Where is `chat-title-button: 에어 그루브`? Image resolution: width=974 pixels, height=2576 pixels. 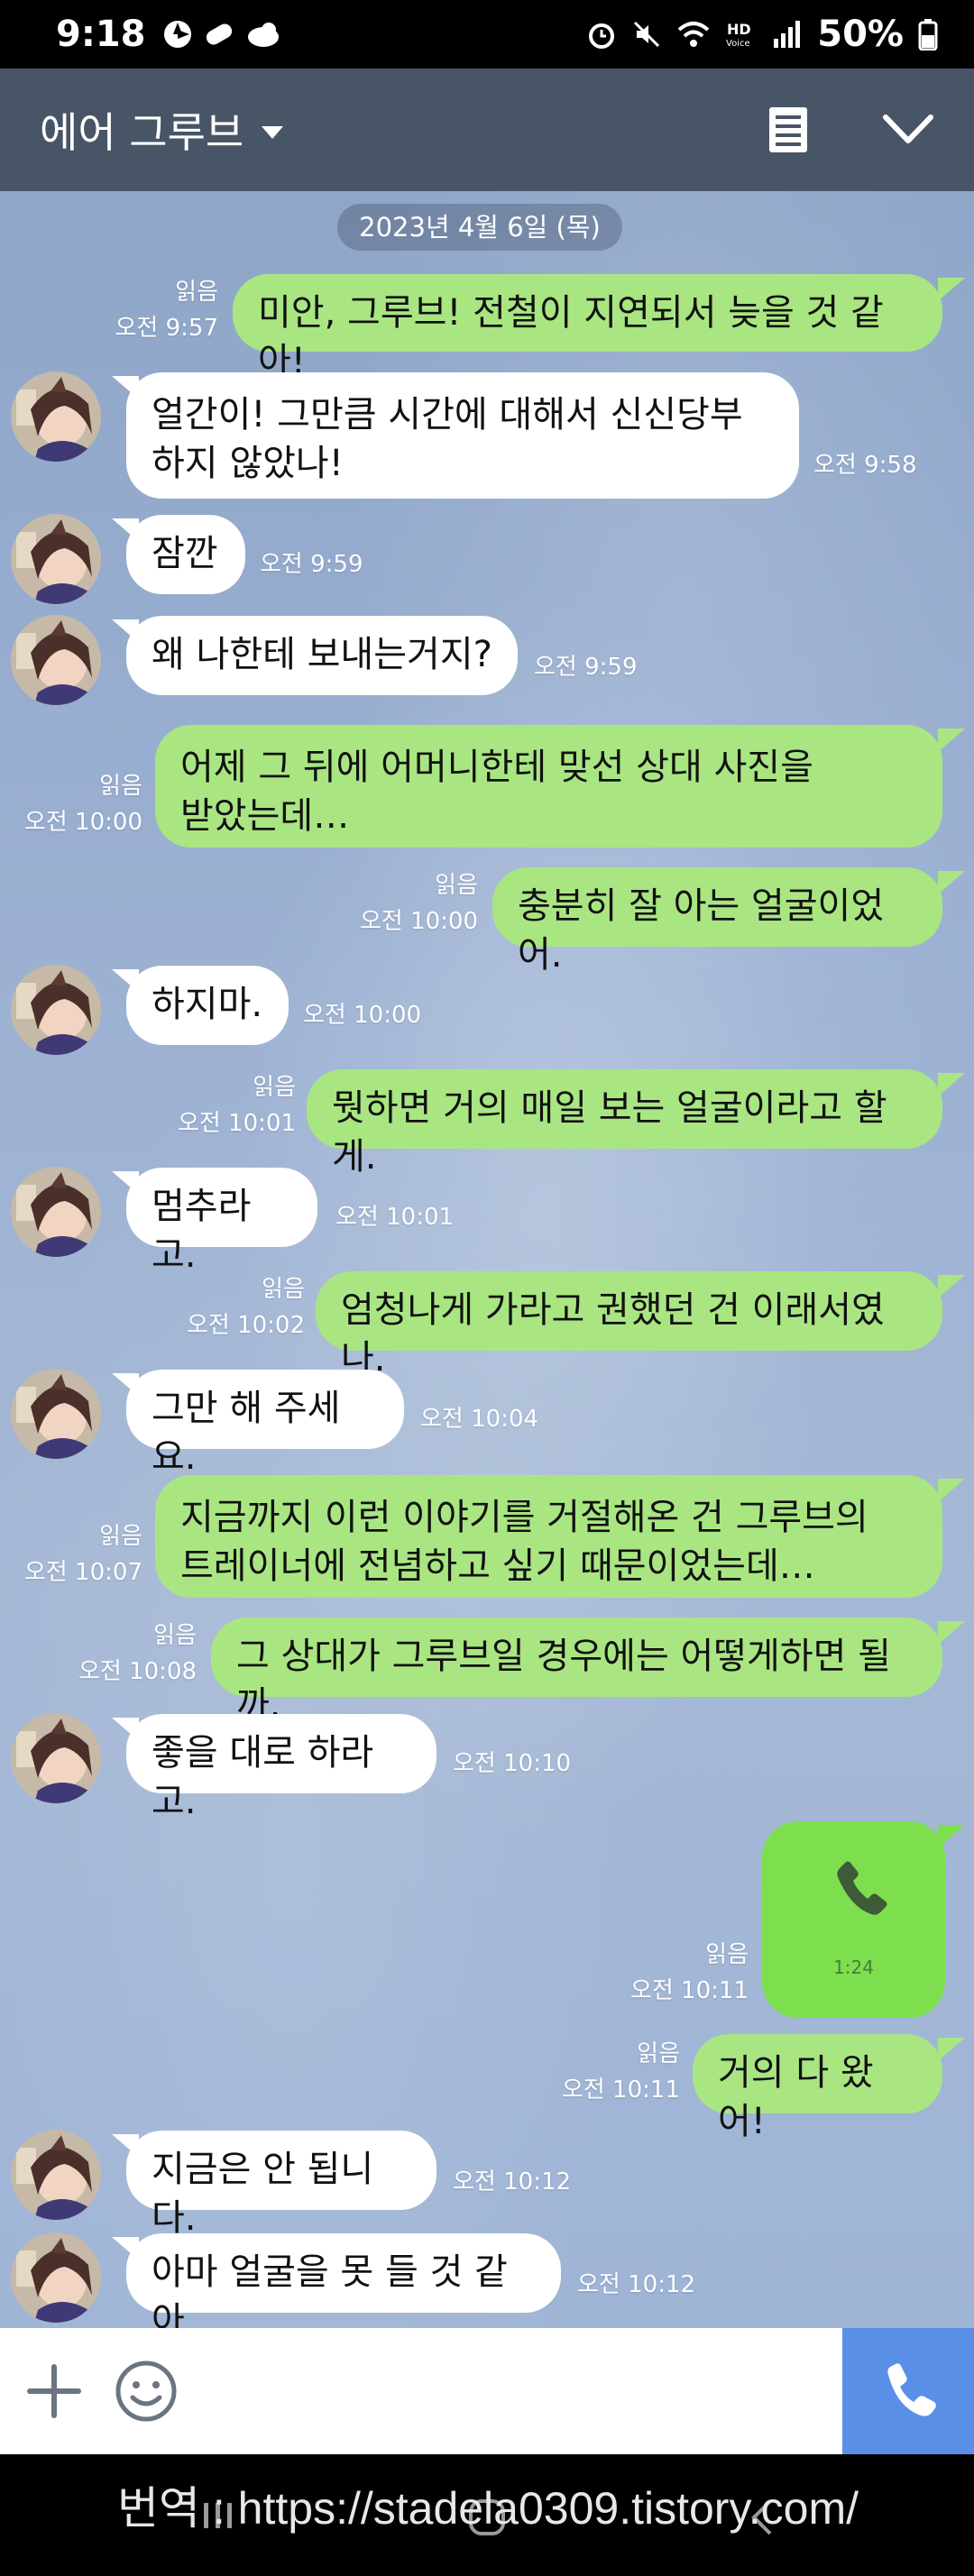 chat-title-button: 에어 그루브 is located at coordinates (163, 130).